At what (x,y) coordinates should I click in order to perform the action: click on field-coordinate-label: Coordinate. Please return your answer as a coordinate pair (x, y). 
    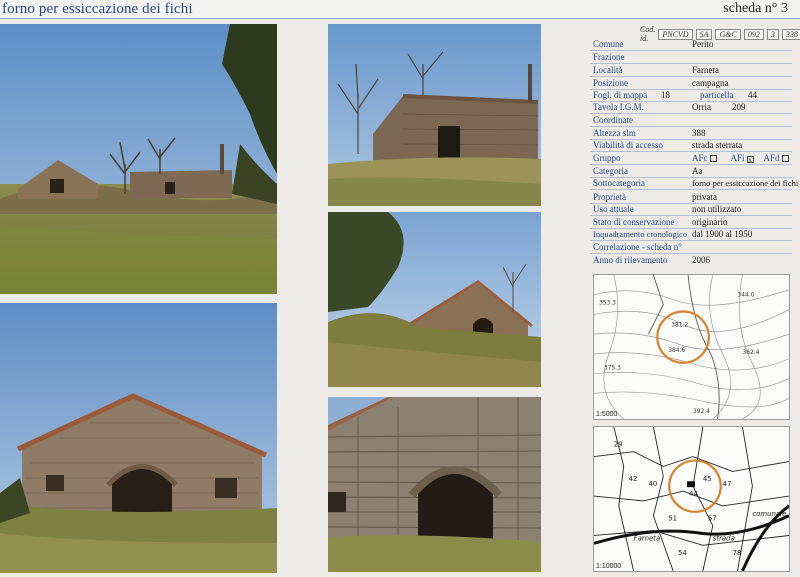
    Looking at the image, I should click on (613, 120).